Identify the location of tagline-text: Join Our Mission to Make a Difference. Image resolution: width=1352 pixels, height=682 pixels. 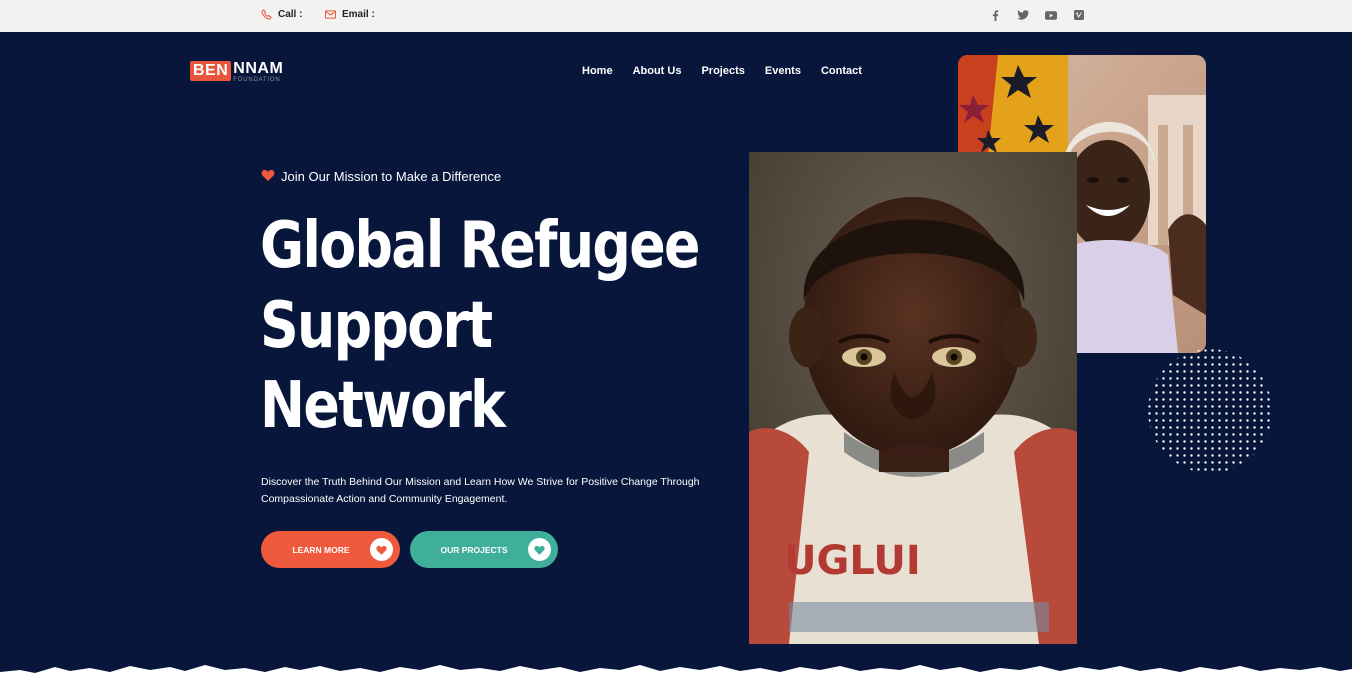
(391, 176).